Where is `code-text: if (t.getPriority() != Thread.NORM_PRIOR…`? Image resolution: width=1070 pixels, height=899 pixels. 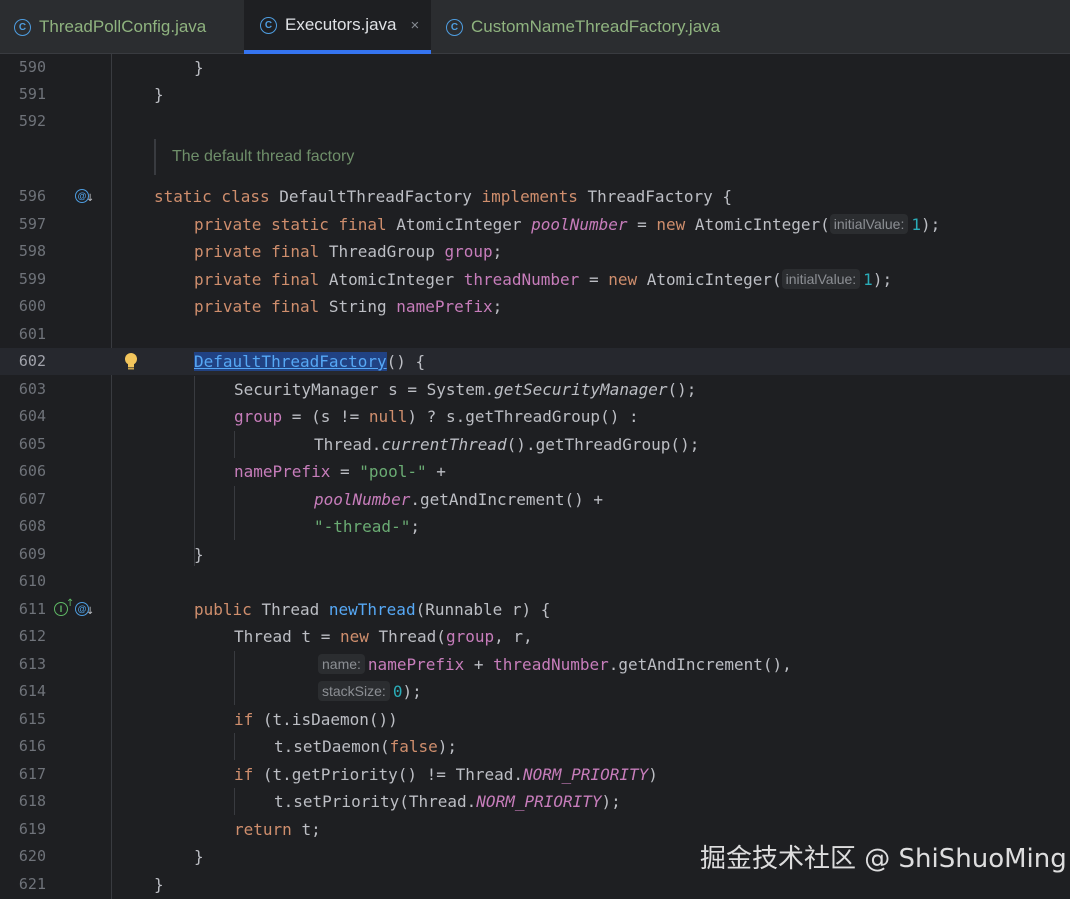 code-text: if (t.getPriority() != Thread.NORM_PRIOR… is located at coordinates (446, 774).